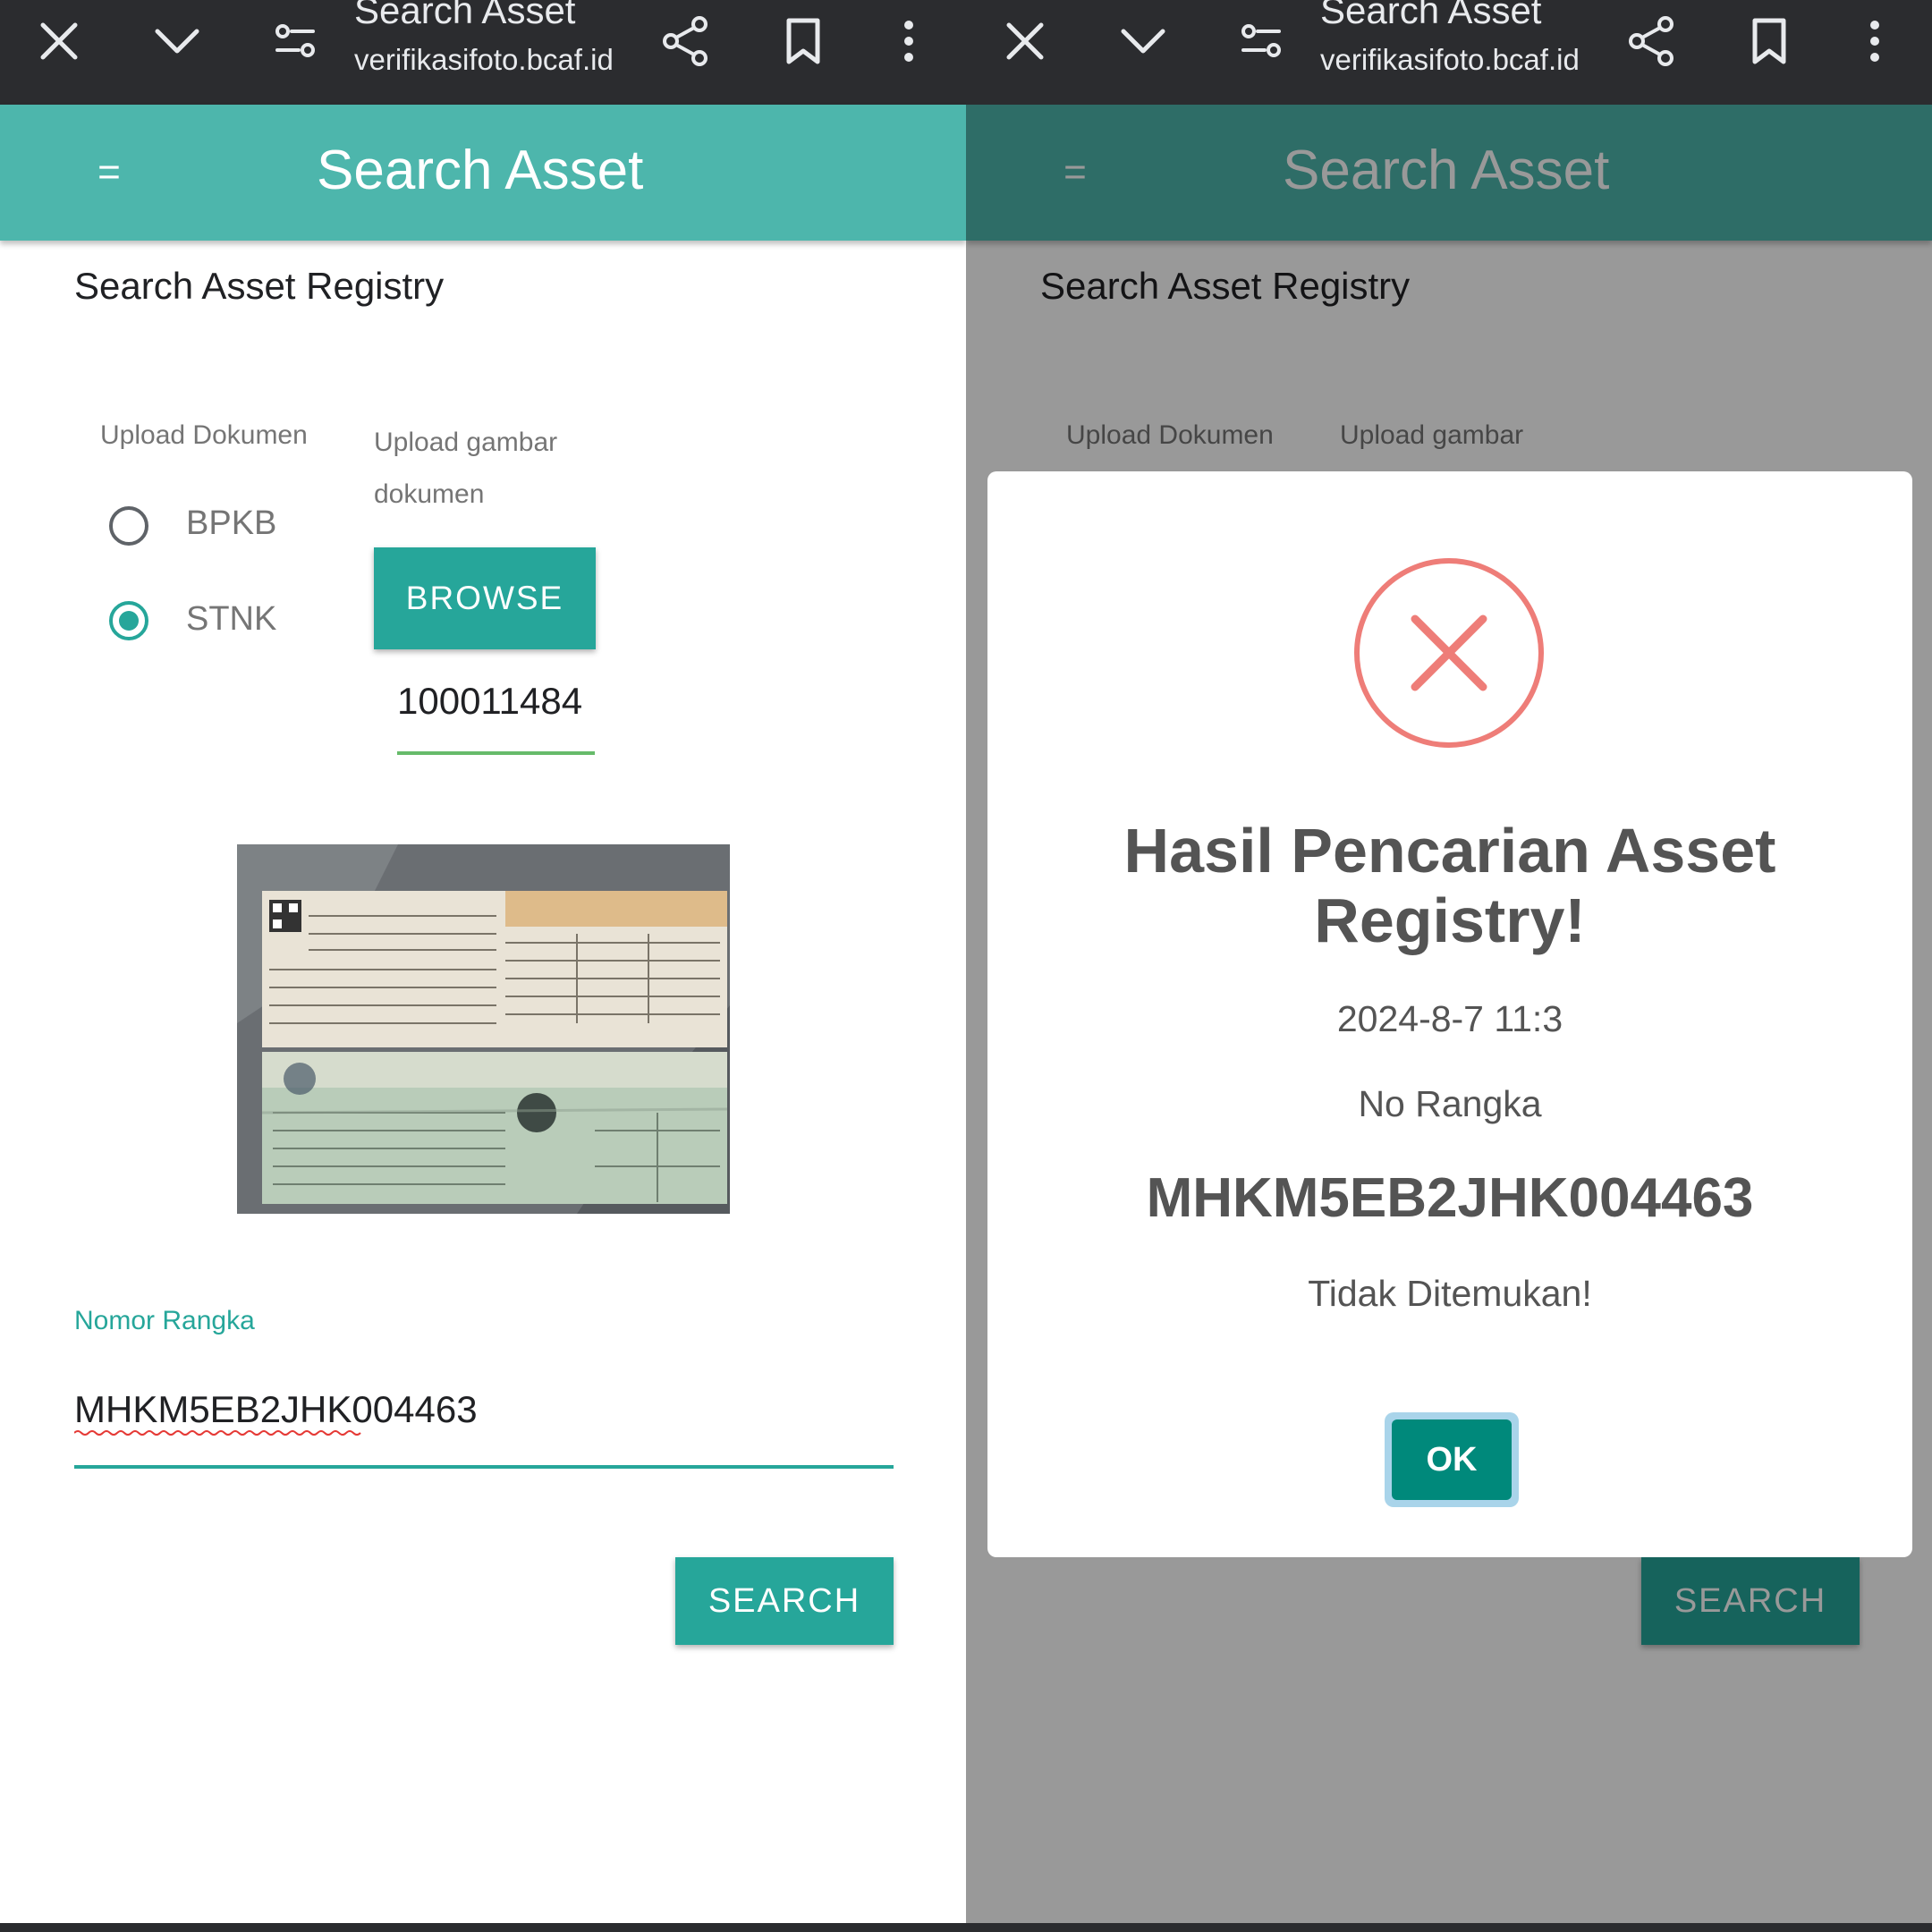 The width and height of the screenshot is (1932, 1932). I want to click on error-x-icon, so click(1449, 653).